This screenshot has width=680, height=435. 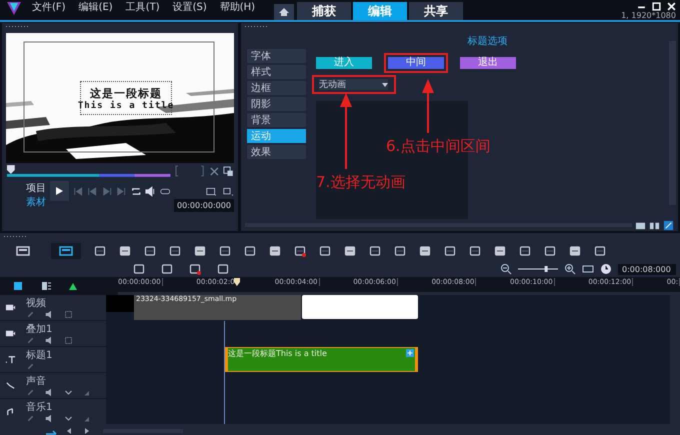 I want to click on duration-field: 0:00:08:000, so click(x=647, y=269).